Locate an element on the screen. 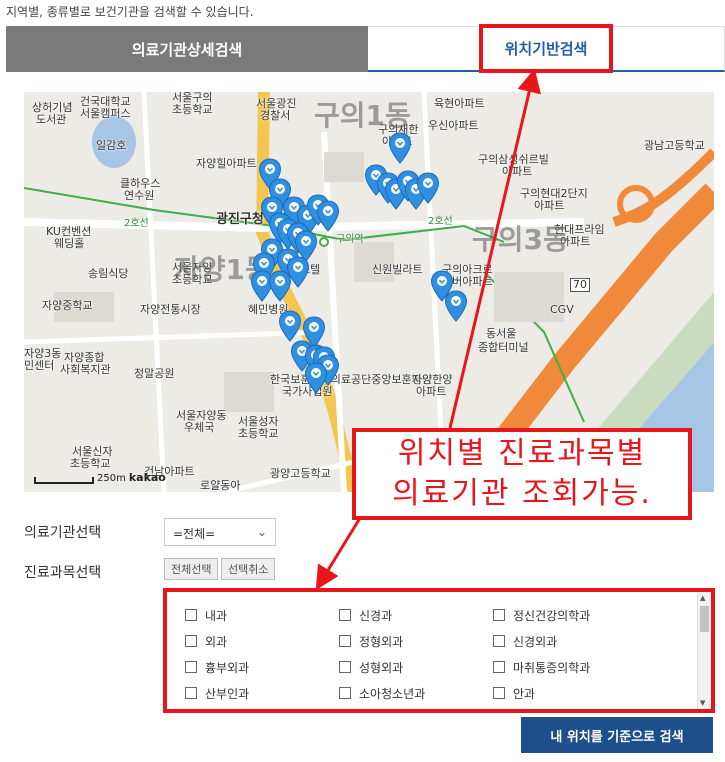 The image size is (725, 762). department-option-label: 흉부외과 is located at coordinates (227, 667).